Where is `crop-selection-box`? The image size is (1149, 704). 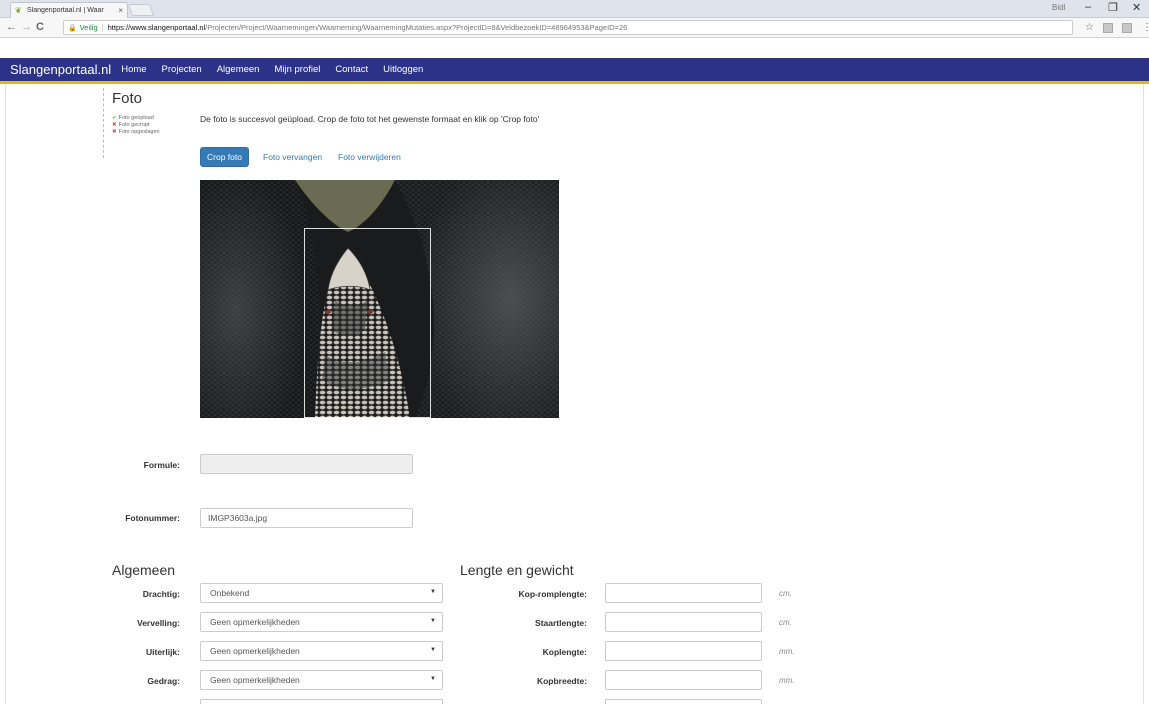 crop-selection-box is located at coordinates (367, 323).